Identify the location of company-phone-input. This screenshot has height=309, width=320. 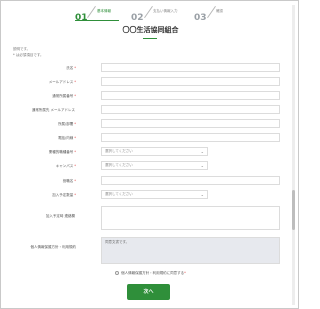
(190, 95).